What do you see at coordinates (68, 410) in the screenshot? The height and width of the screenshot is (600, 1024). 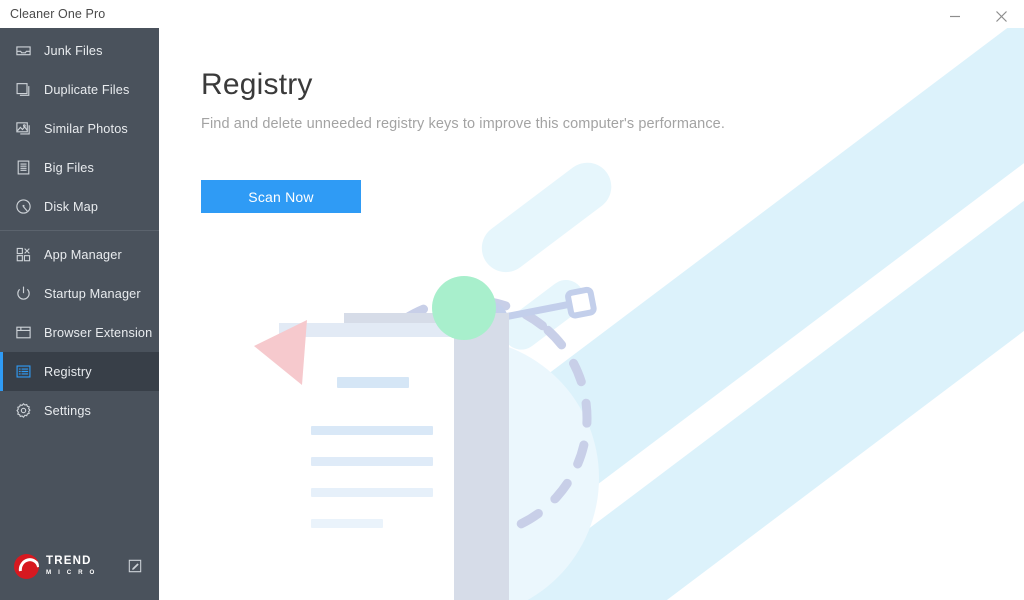 I see `sidebar-item-label: Settings` at bounding box center [68, 410].